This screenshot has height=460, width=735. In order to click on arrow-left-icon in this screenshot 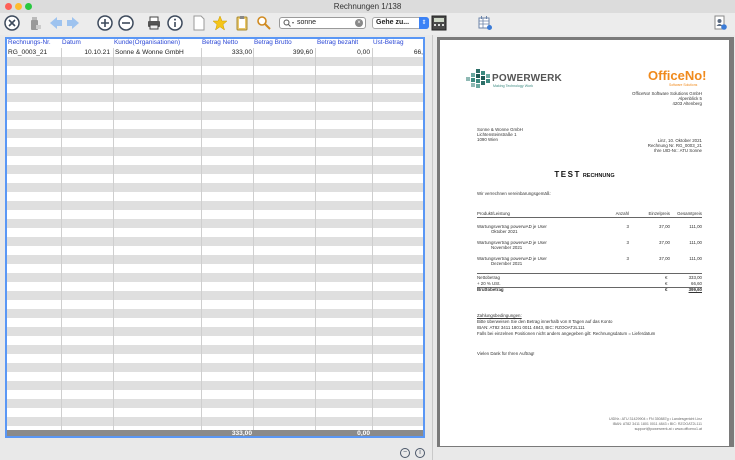, I will do `click(56, 23)`.